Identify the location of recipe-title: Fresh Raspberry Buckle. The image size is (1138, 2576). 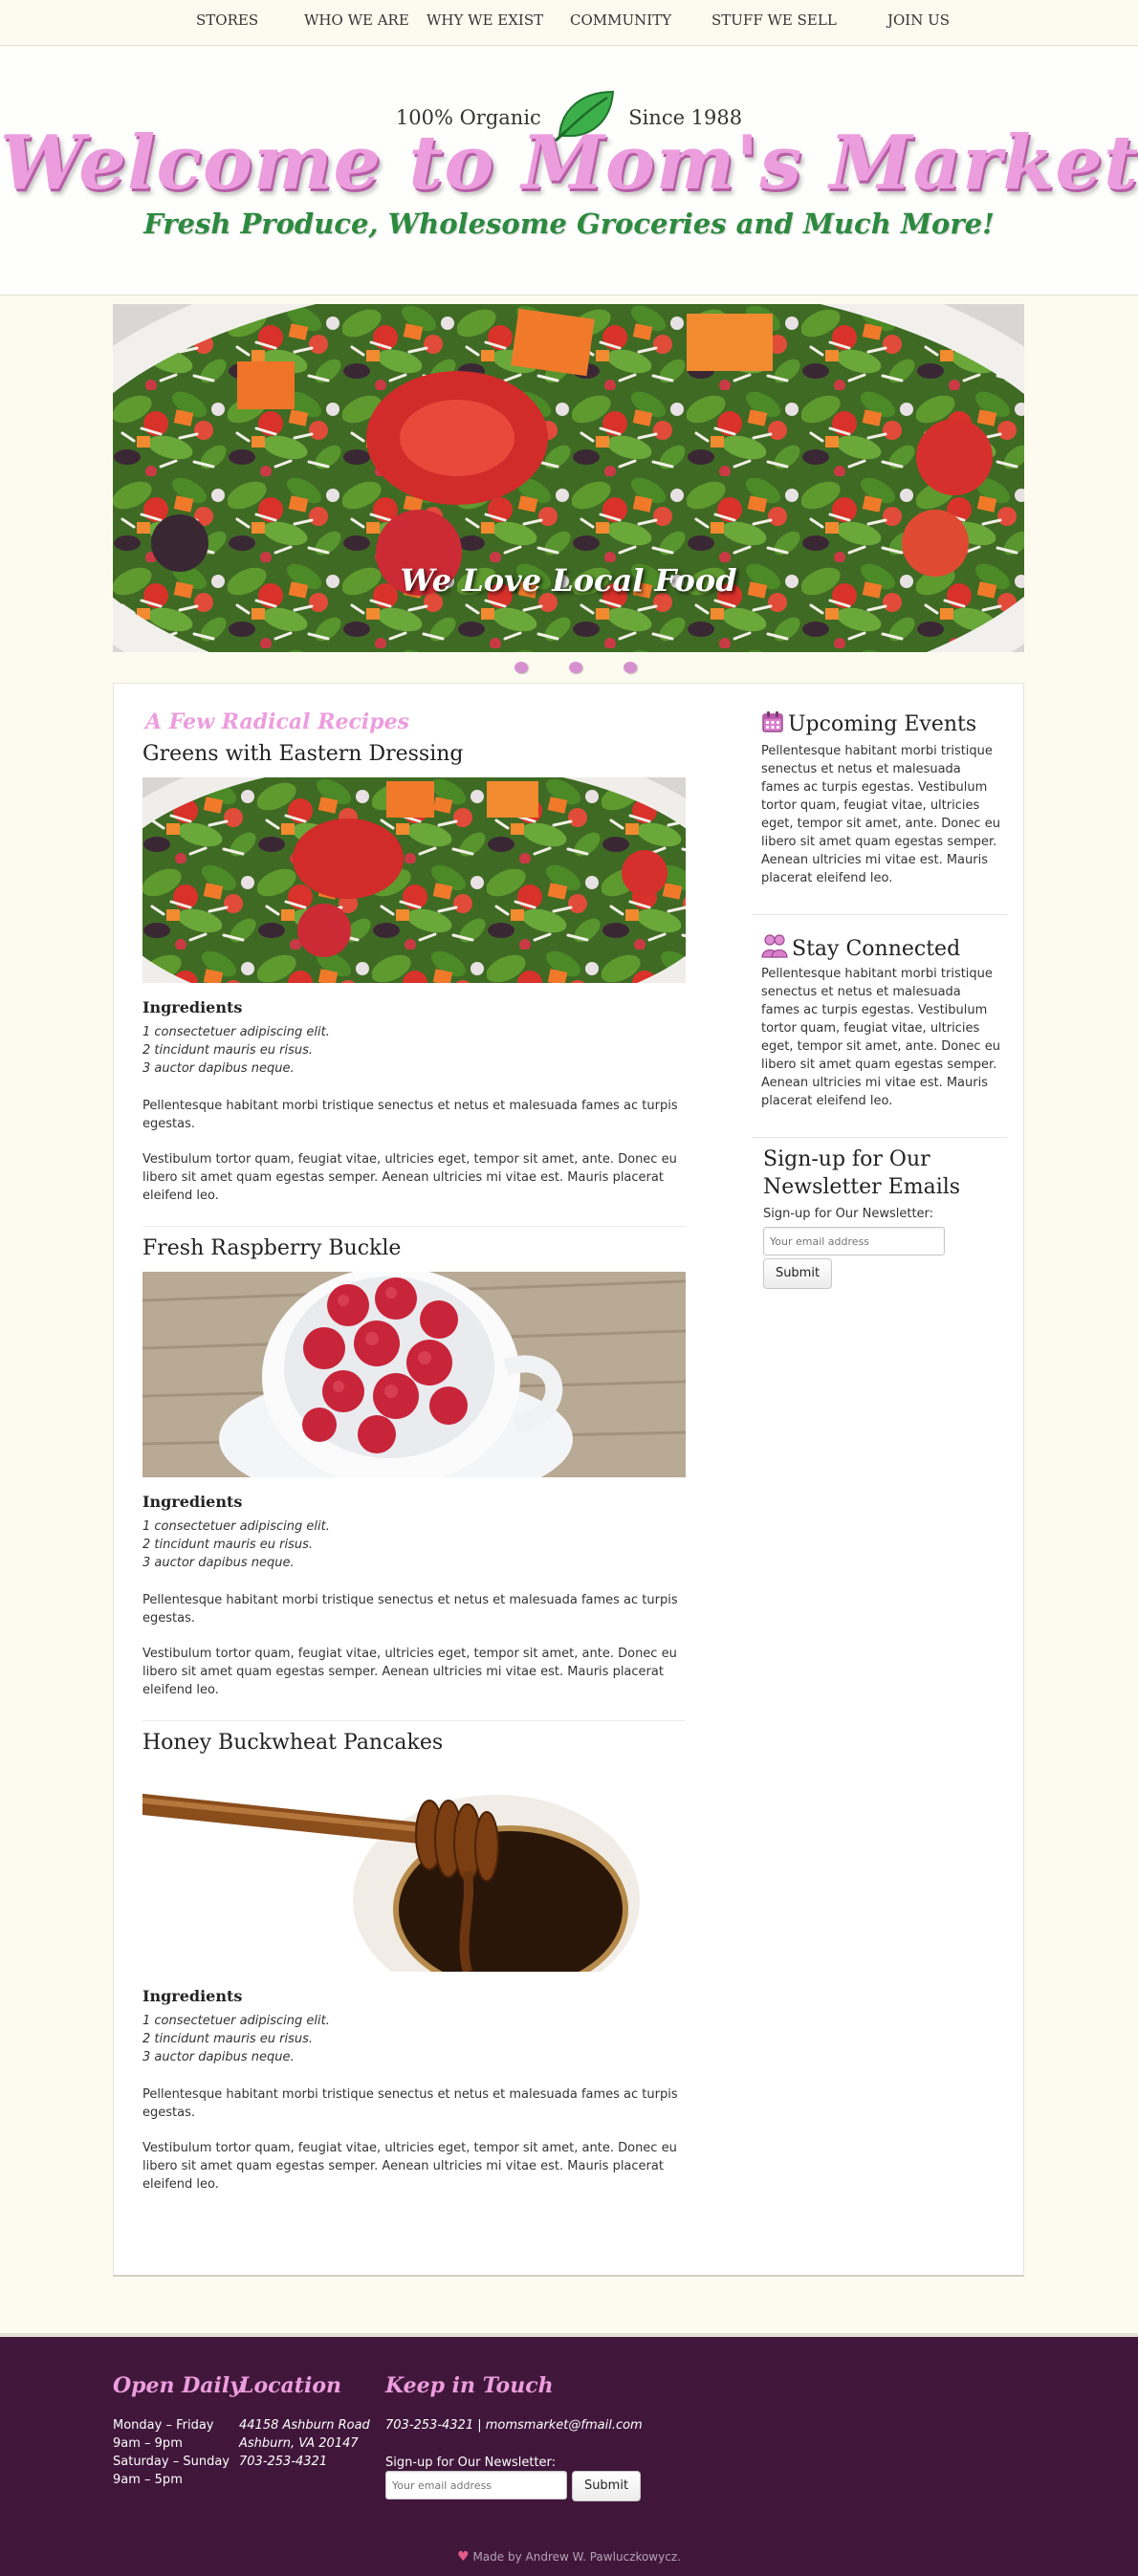
(272, 1248).